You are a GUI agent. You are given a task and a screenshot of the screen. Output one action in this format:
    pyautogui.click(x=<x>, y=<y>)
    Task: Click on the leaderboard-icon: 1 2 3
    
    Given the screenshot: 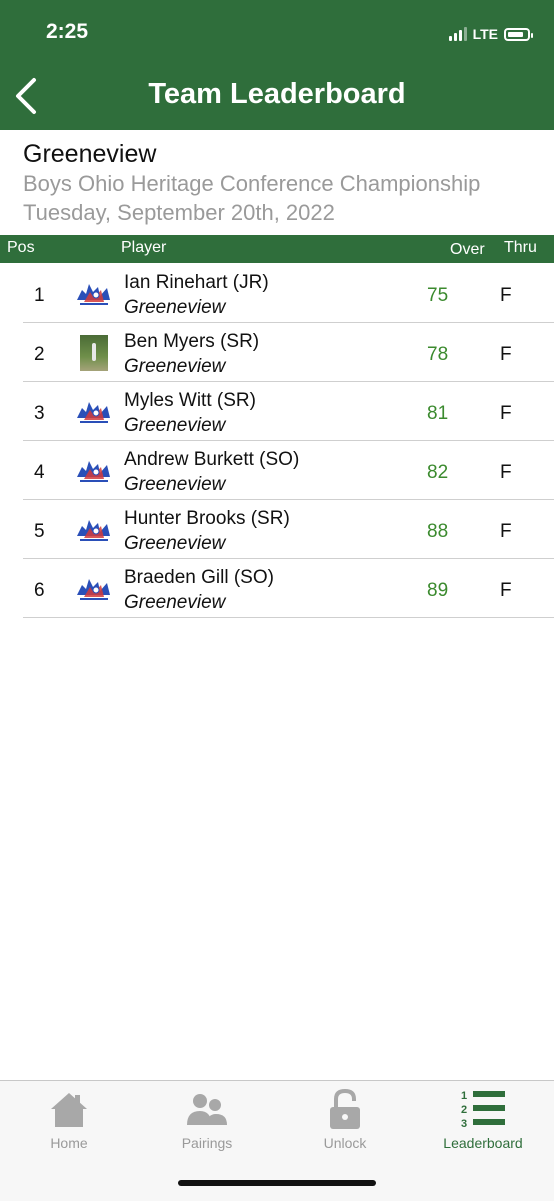 What is the action you would take?
    pyautogui.click(x=483, y=1110)
    